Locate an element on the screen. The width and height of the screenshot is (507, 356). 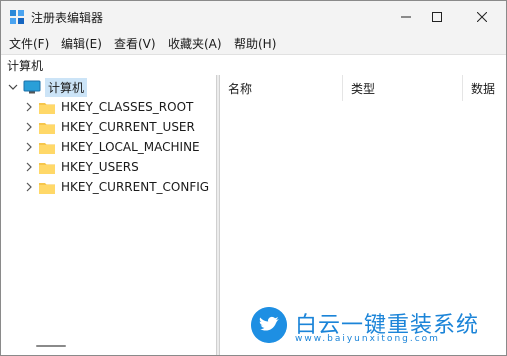
watermark-url: www.baiyunxitong.com is located at coordinates (367, 339).